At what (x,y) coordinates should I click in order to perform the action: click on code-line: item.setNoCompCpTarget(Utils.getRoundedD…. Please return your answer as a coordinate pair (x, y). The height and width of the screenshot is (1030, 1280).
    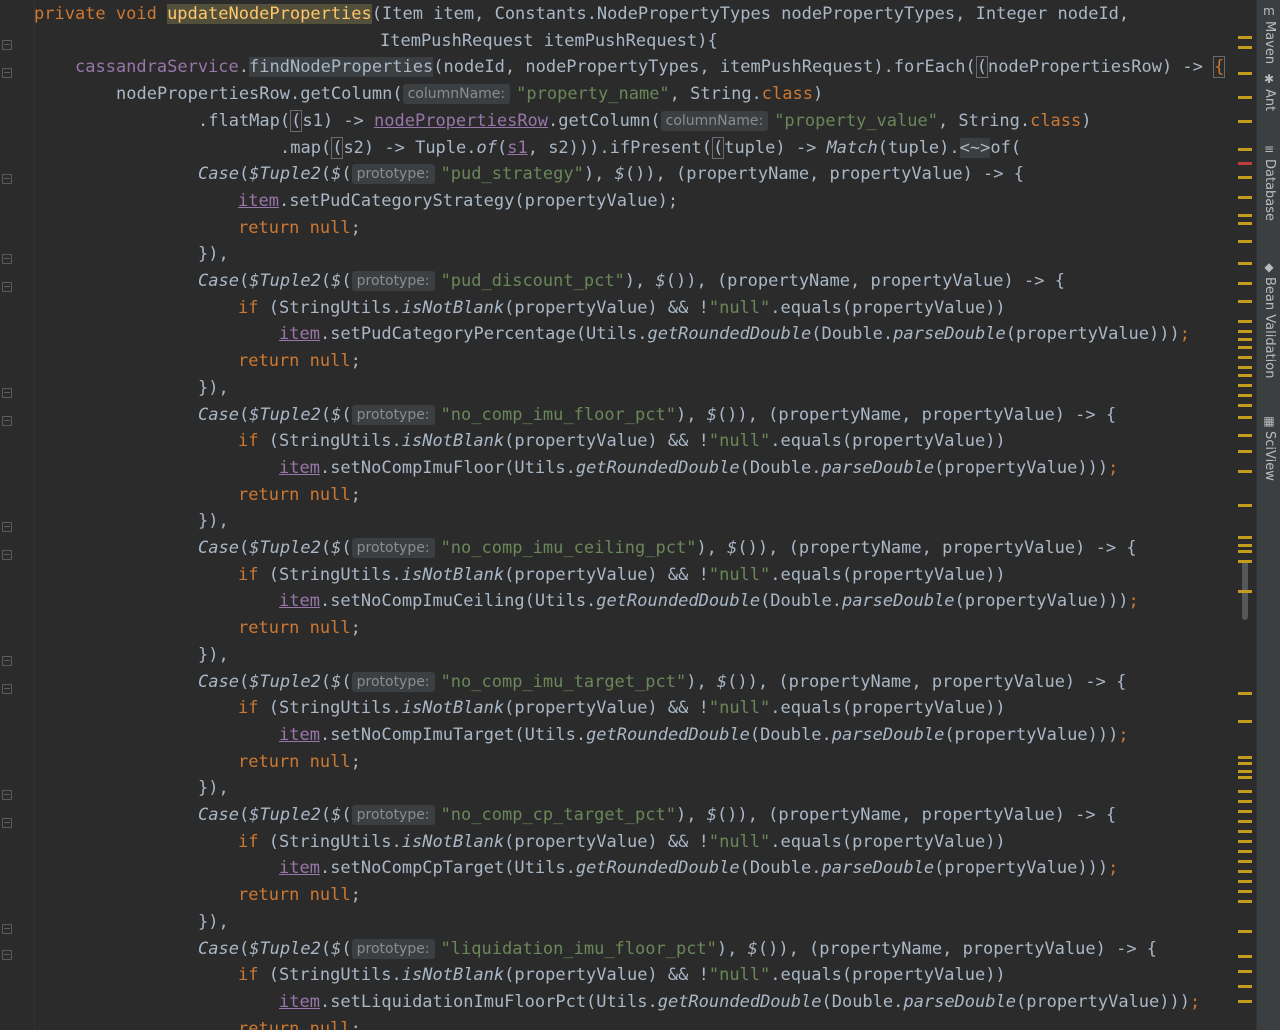
    Looking at the image, I should click on (698, 868).